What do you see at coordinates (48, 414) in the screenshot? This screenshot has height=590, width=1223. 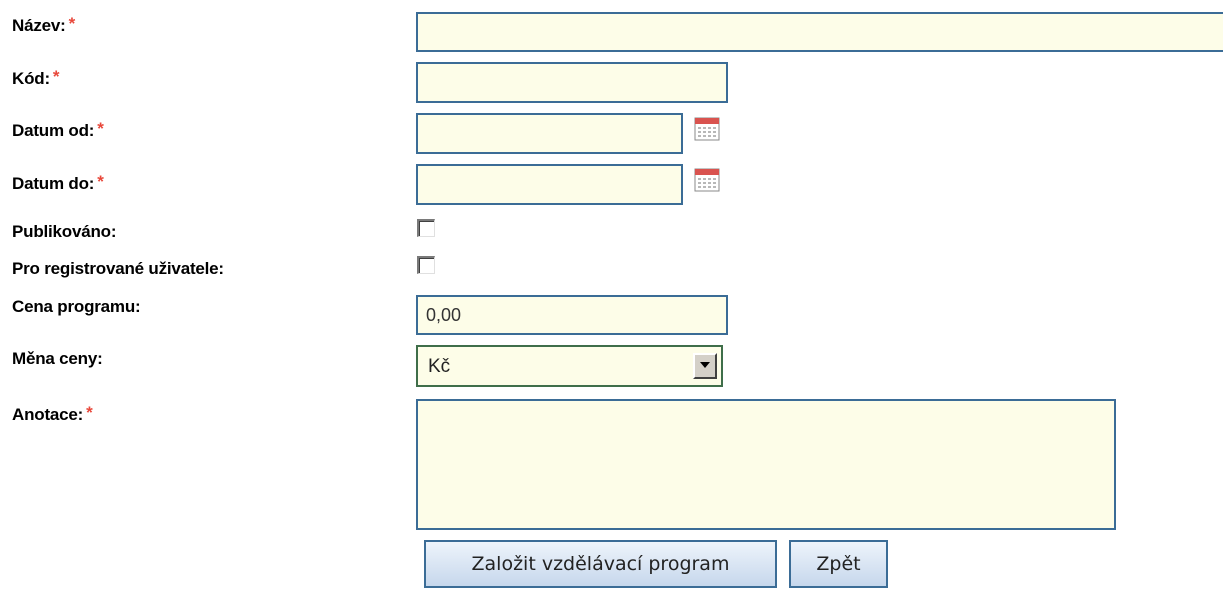 I see `anotace-label-text: Anotace:` at bounding box center [48, 414].